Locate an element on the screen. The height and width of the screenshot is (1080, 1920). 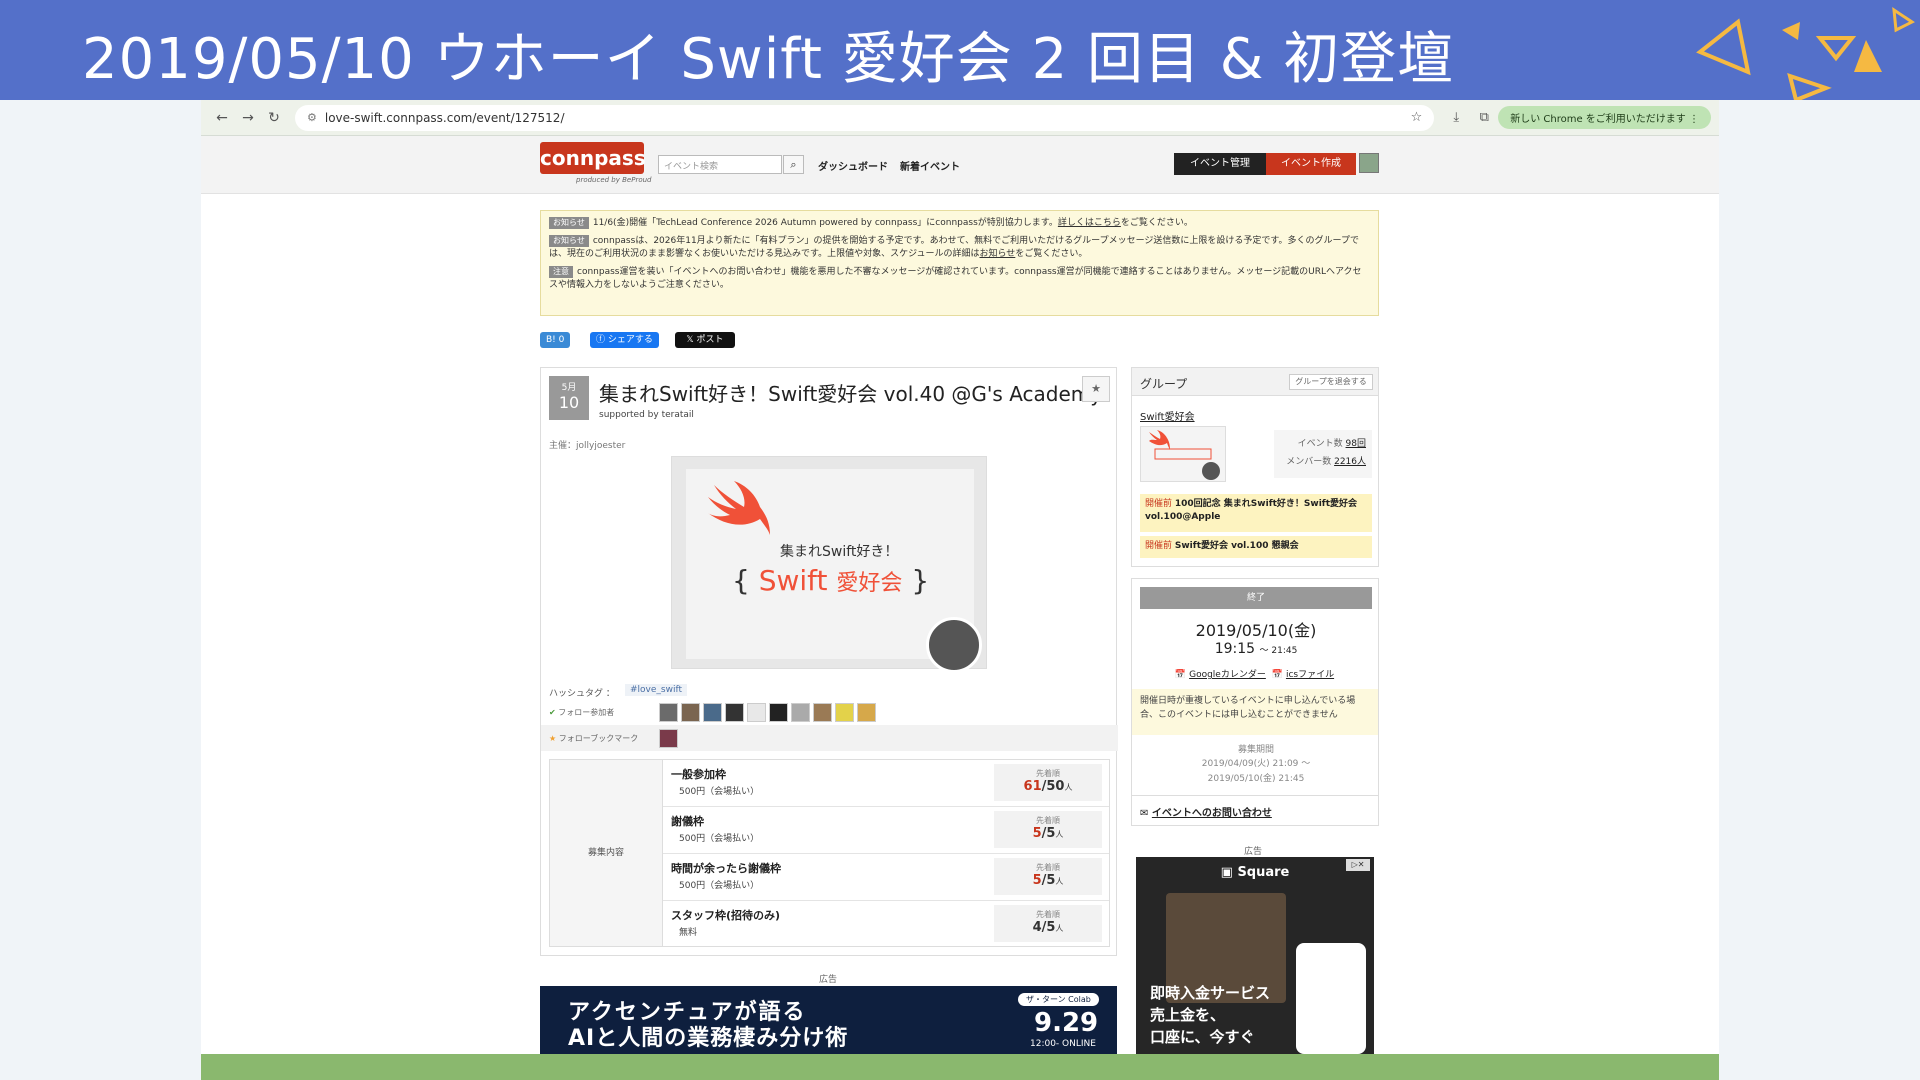
ticket-numbers: 61/50人 is located at coordinates (1048, 786).